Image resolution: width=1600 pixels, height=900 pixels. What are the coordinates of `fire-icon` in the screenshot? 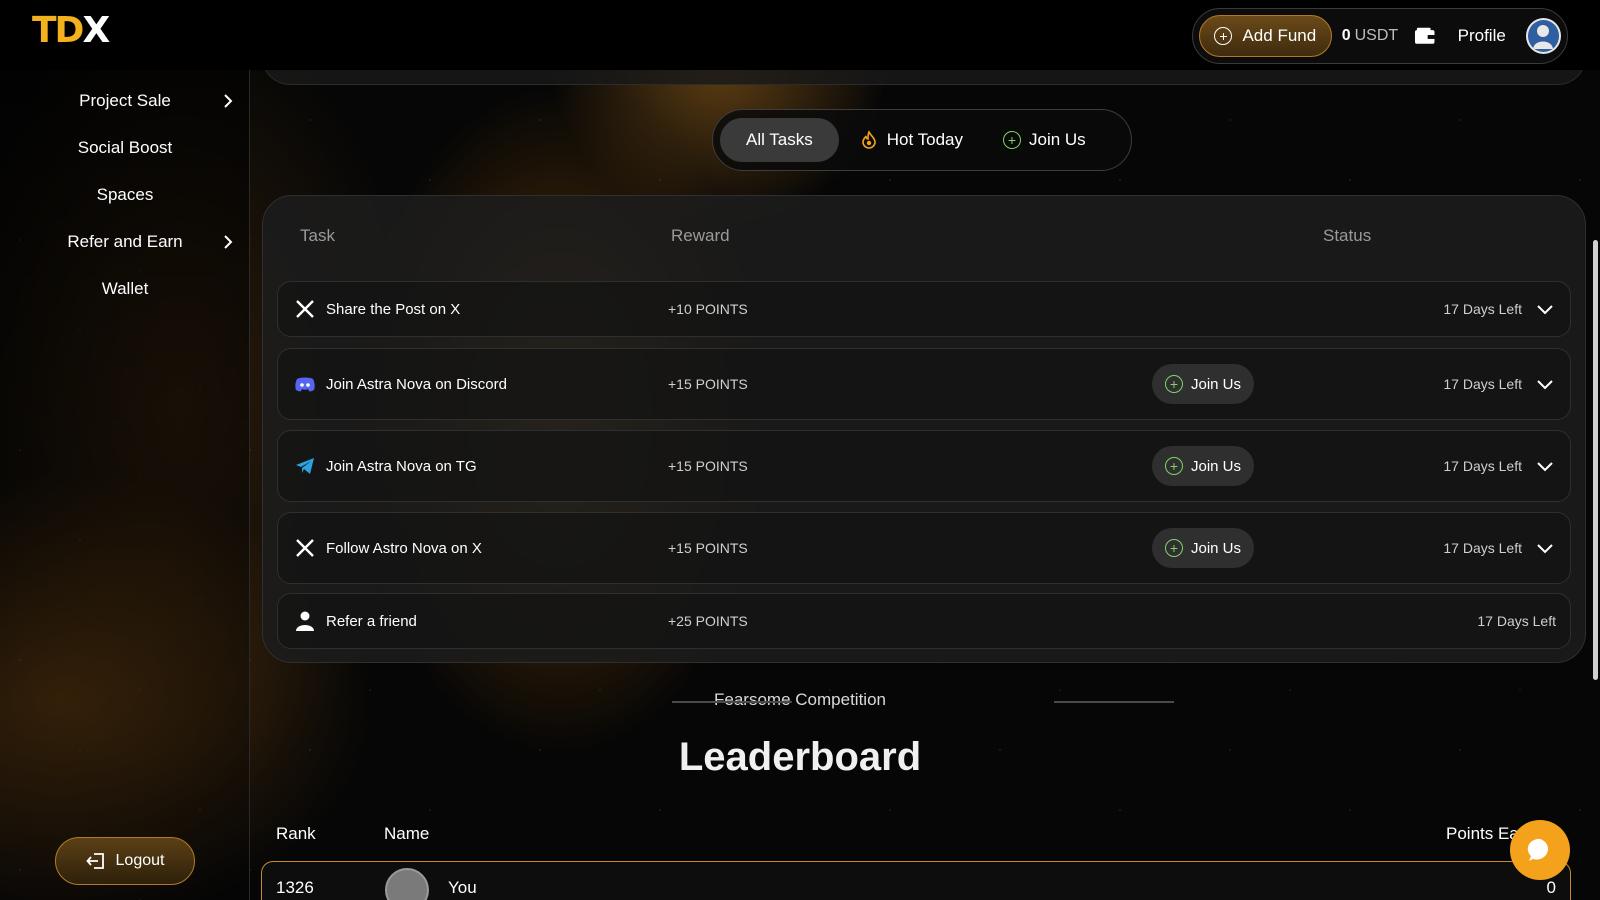 It's located at (868, 139).